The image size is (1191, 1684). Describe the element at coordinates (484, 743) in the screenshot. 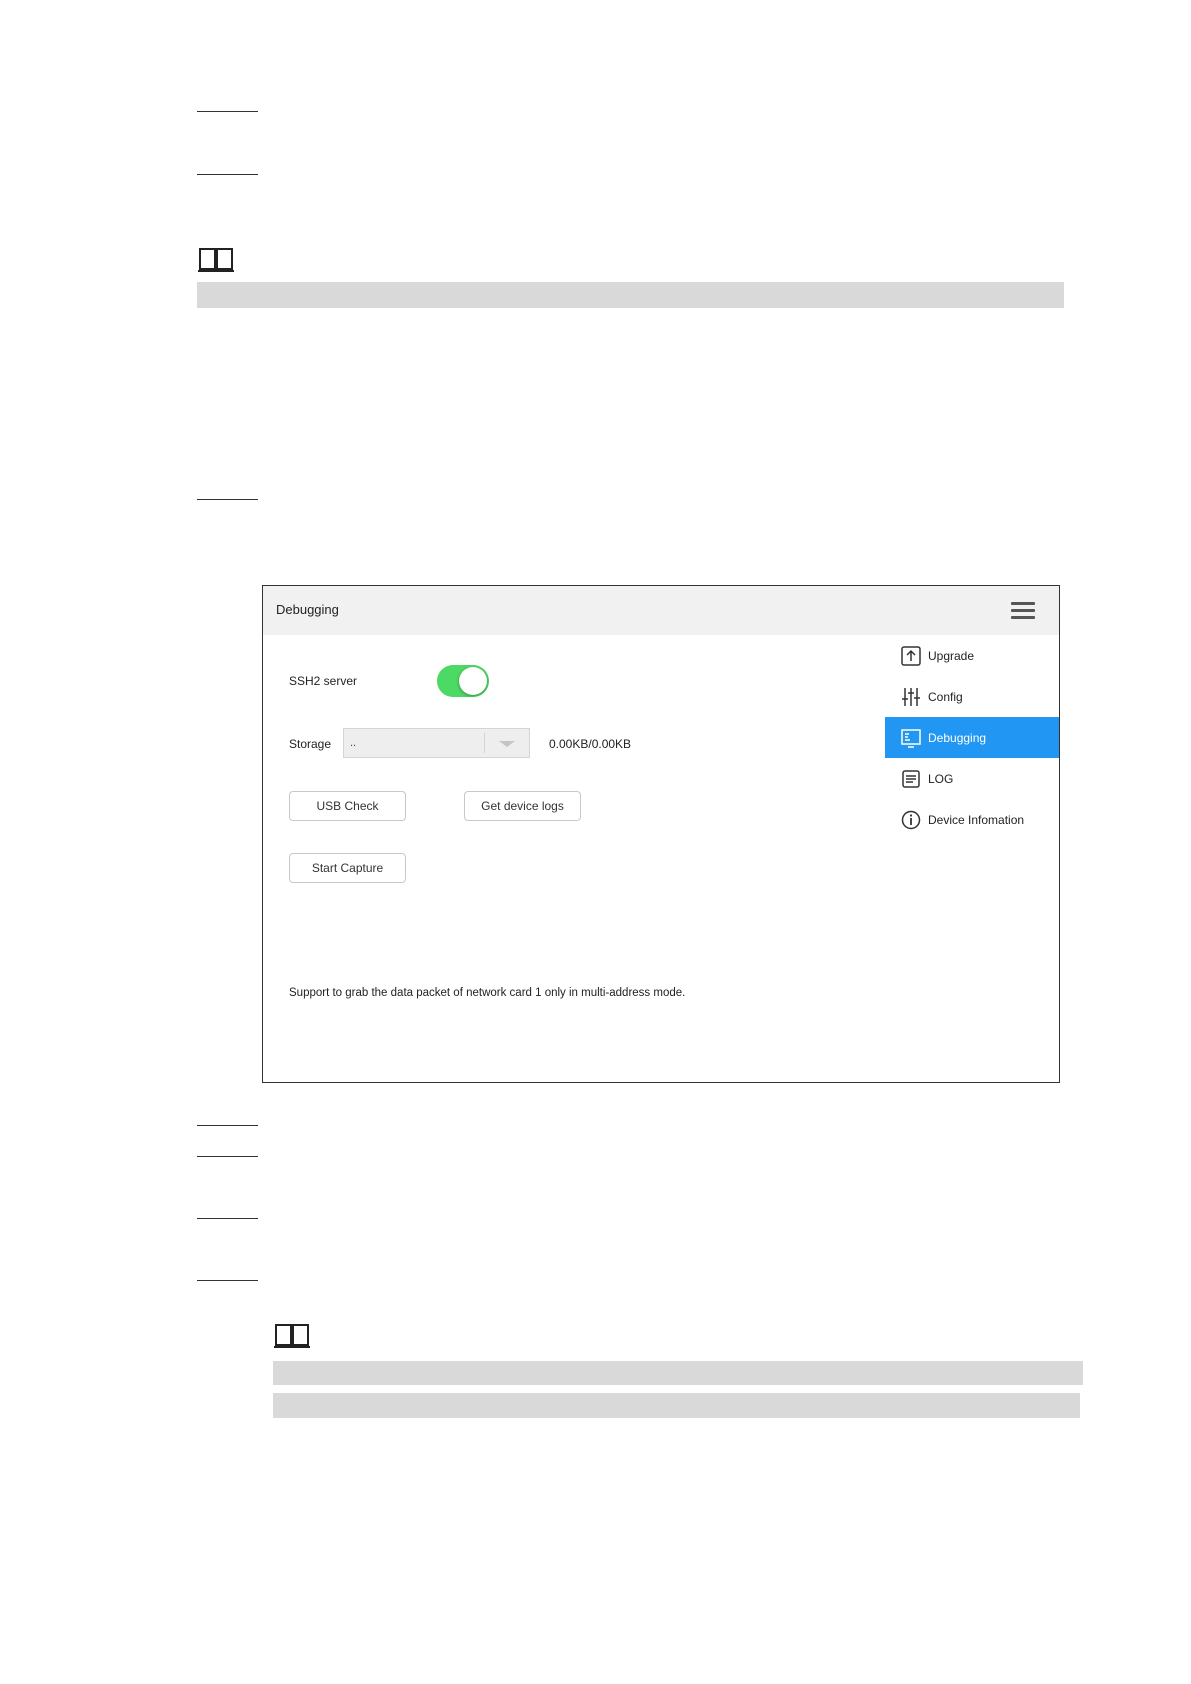

I see `select-divider` at that location.